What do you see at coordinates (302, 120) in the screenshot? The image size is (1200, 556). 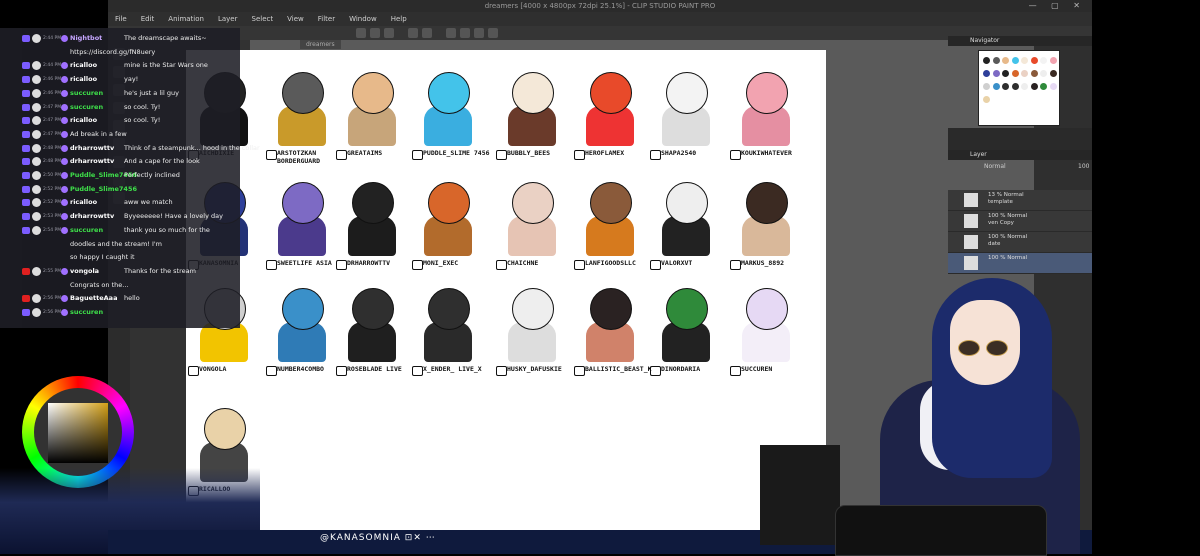 I see `character-cell: ARSTOTZKAN BORDERGUARD` at bounding box center [302, 120].